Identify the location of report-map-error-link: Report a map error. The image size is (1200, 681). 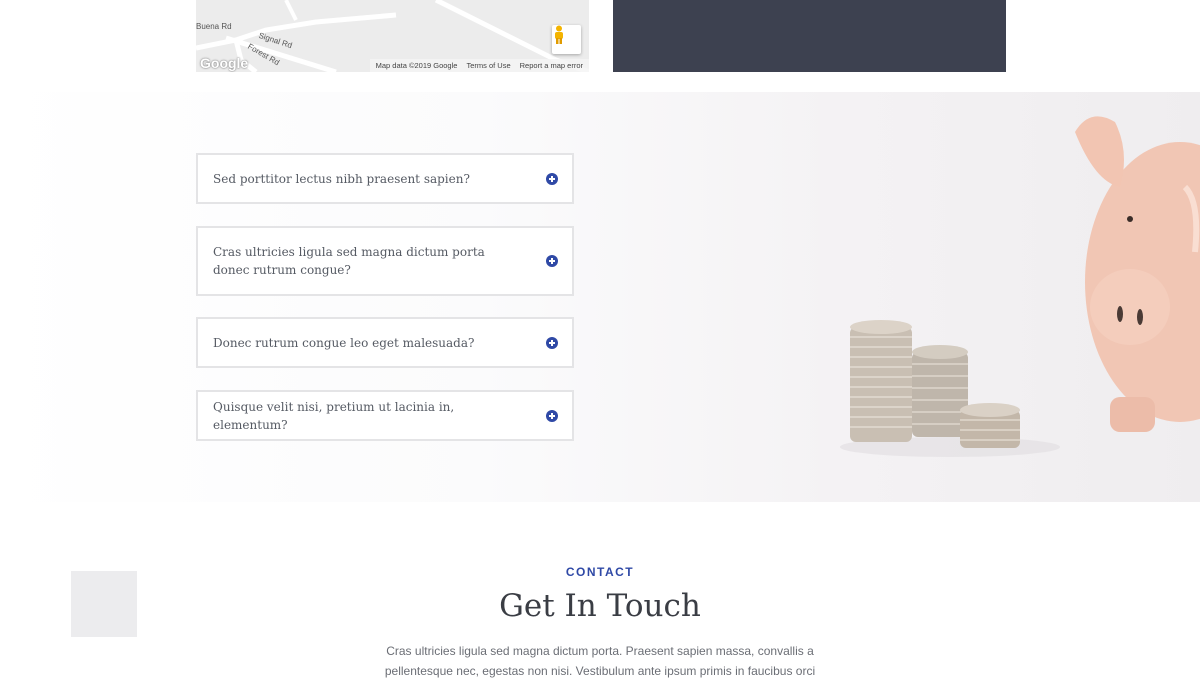
(551, 65).